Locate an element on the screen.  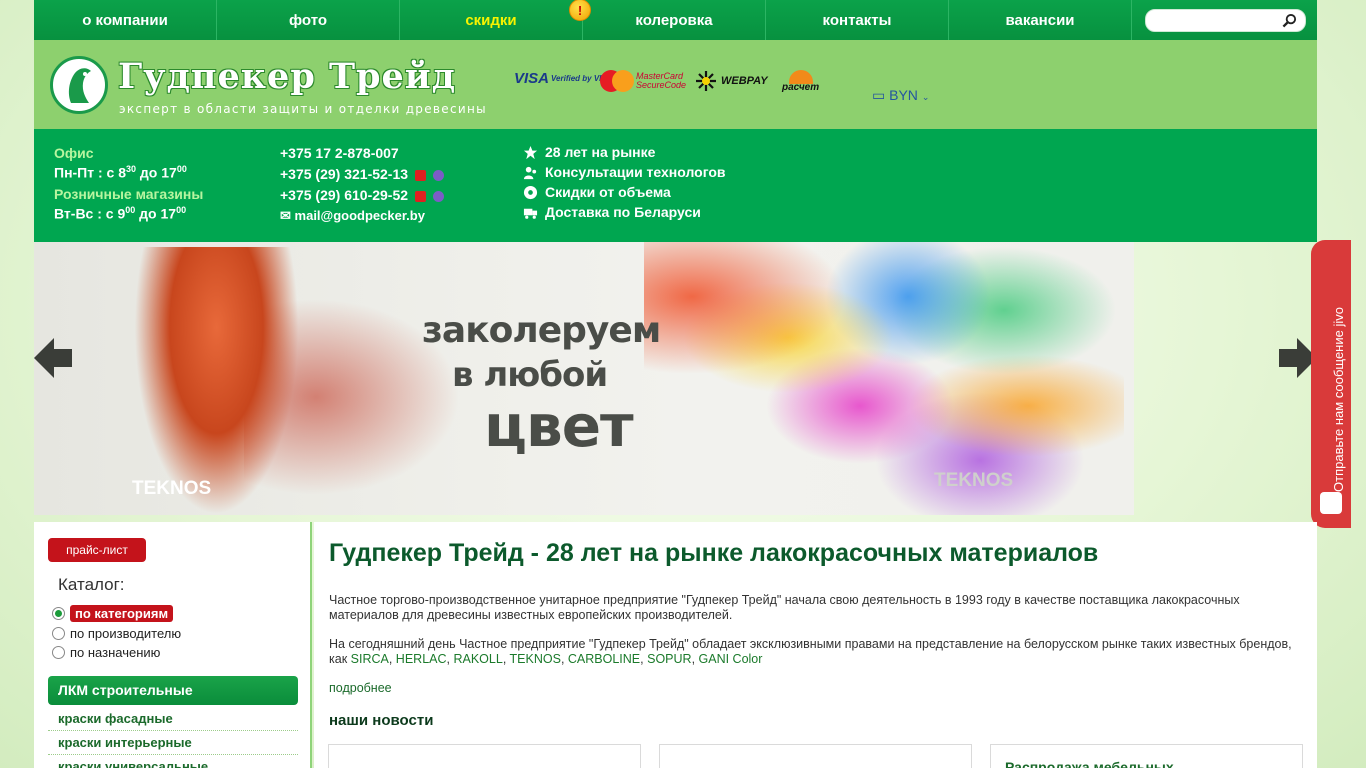
raschet-logo: расчет is located at coordinates (800, 81).